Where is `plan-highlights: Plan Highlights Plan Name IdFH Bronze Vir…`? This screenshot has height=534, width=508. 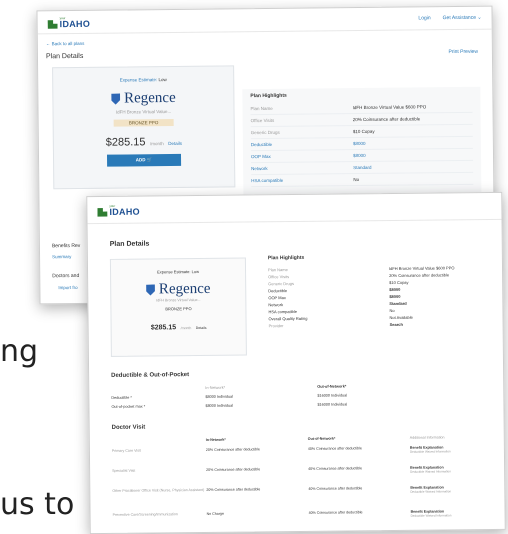 plan-highlights: Plan Highlights Plan Name IdFH Bronze Vir… is located at coordinates (378, 291).